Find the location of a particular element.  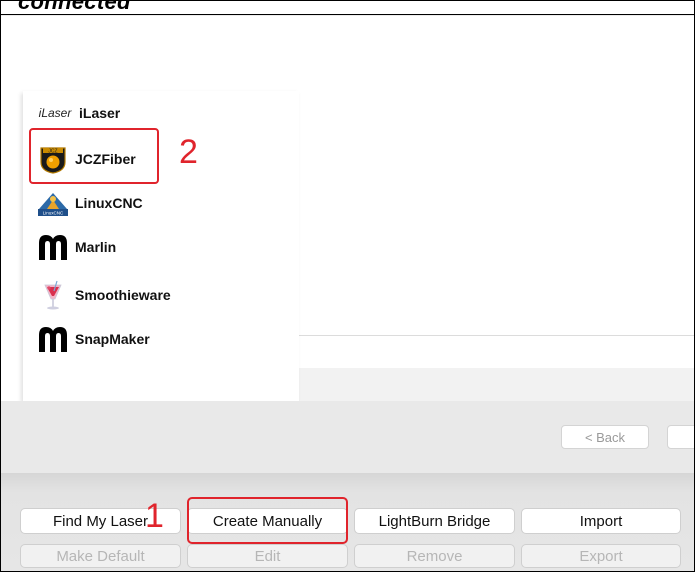

header-text: connected is located at coordinates (74, 7).